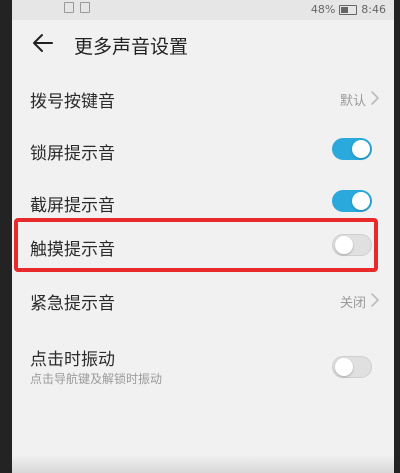 This screenshot has height=473, width=400. What do you see at coordinates (196, 245) in the screenshot?
I see `highlight-annotation` at bounding box center [196, 245].